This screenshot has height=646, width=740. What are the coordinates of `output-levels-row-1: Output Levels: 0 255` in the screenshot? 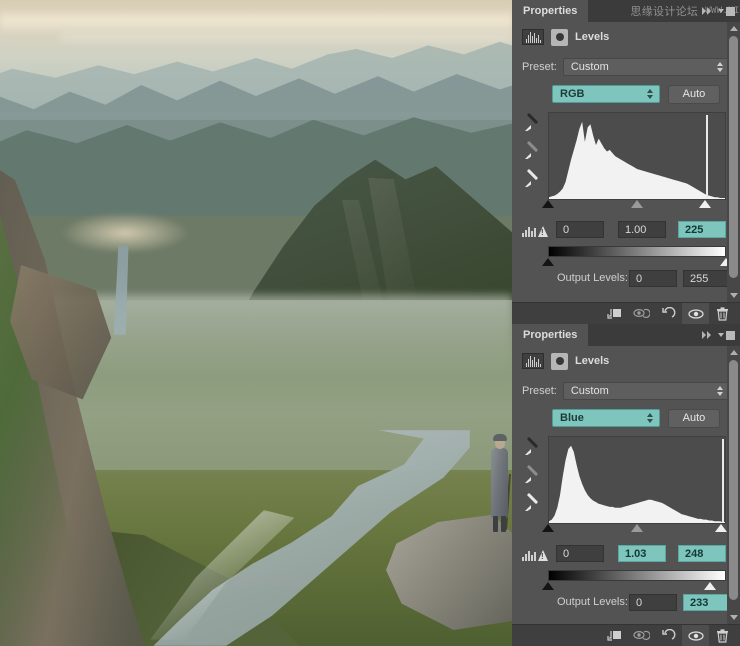 It's located at (626, 280).